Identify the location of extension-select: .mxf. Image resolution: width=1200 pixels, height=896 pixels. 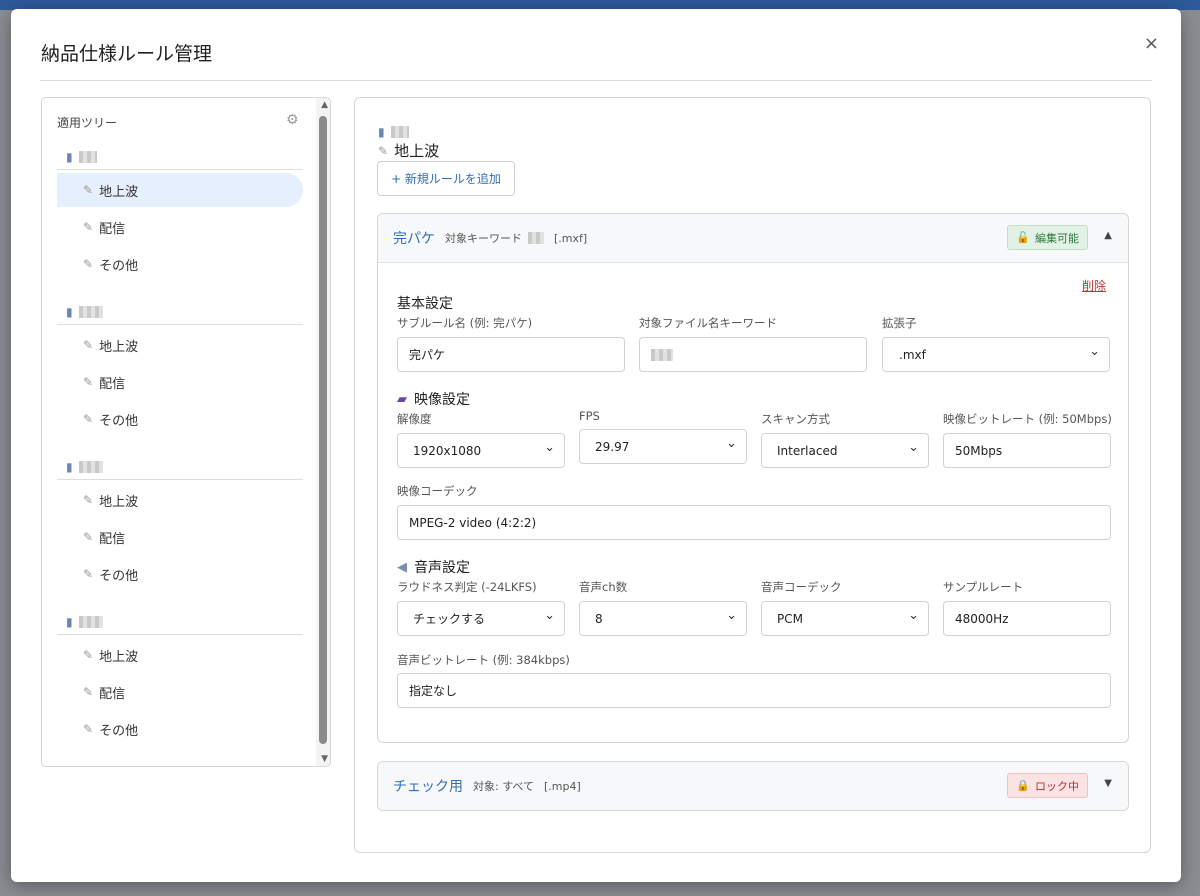
(996, 354).